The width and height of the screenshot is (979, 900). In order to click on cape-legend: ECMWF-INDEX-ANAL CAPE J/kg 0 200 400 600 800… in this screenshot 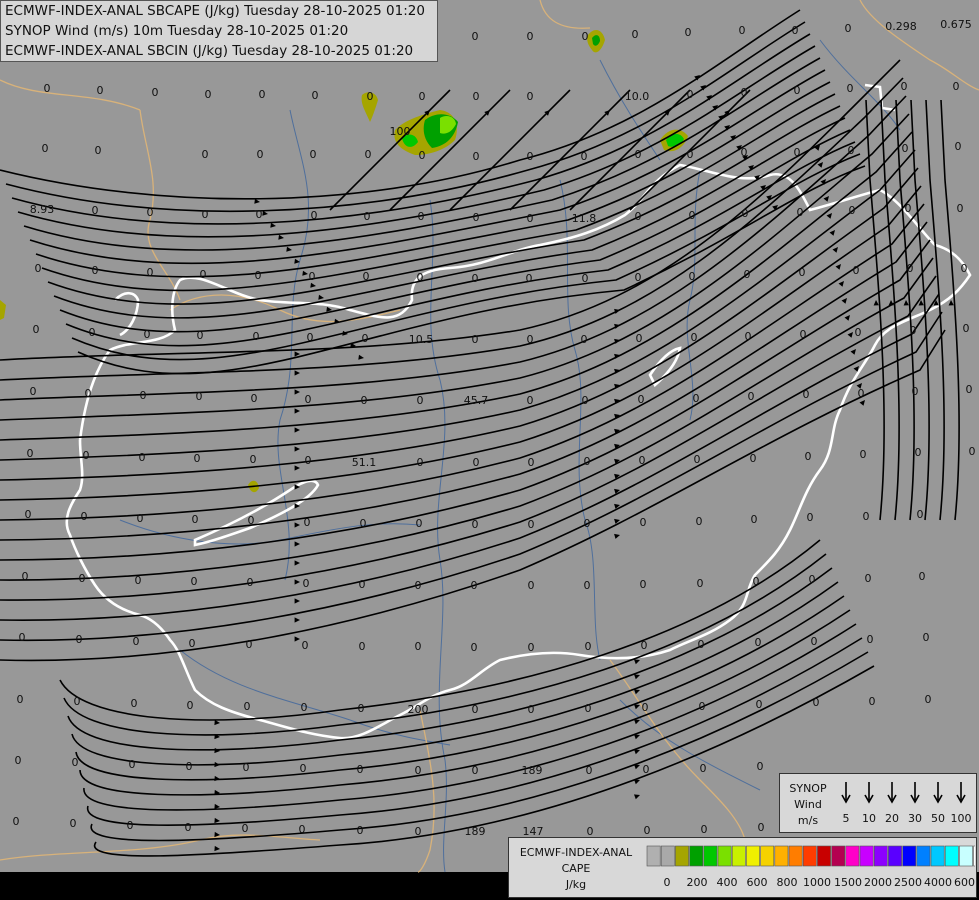, I will do `click(742, 867)`.